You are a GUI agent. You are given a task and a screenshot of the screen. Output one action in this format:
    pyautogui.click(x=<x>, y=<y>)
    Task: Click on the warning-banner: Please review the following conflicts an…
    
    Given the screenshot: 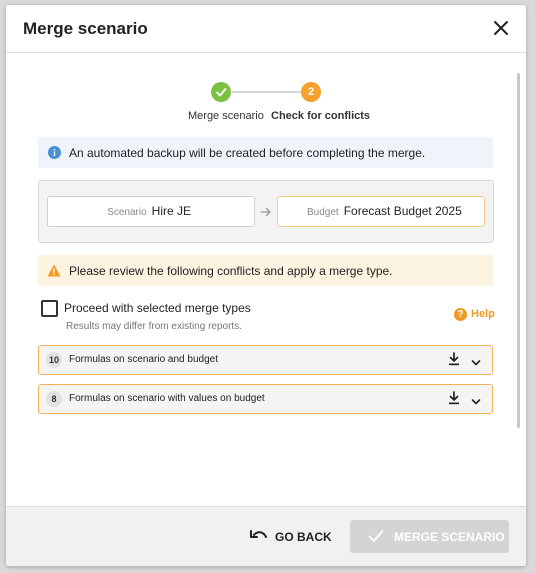 What is the action you would take?
    pyautogui.click(x=265, y=270)
    